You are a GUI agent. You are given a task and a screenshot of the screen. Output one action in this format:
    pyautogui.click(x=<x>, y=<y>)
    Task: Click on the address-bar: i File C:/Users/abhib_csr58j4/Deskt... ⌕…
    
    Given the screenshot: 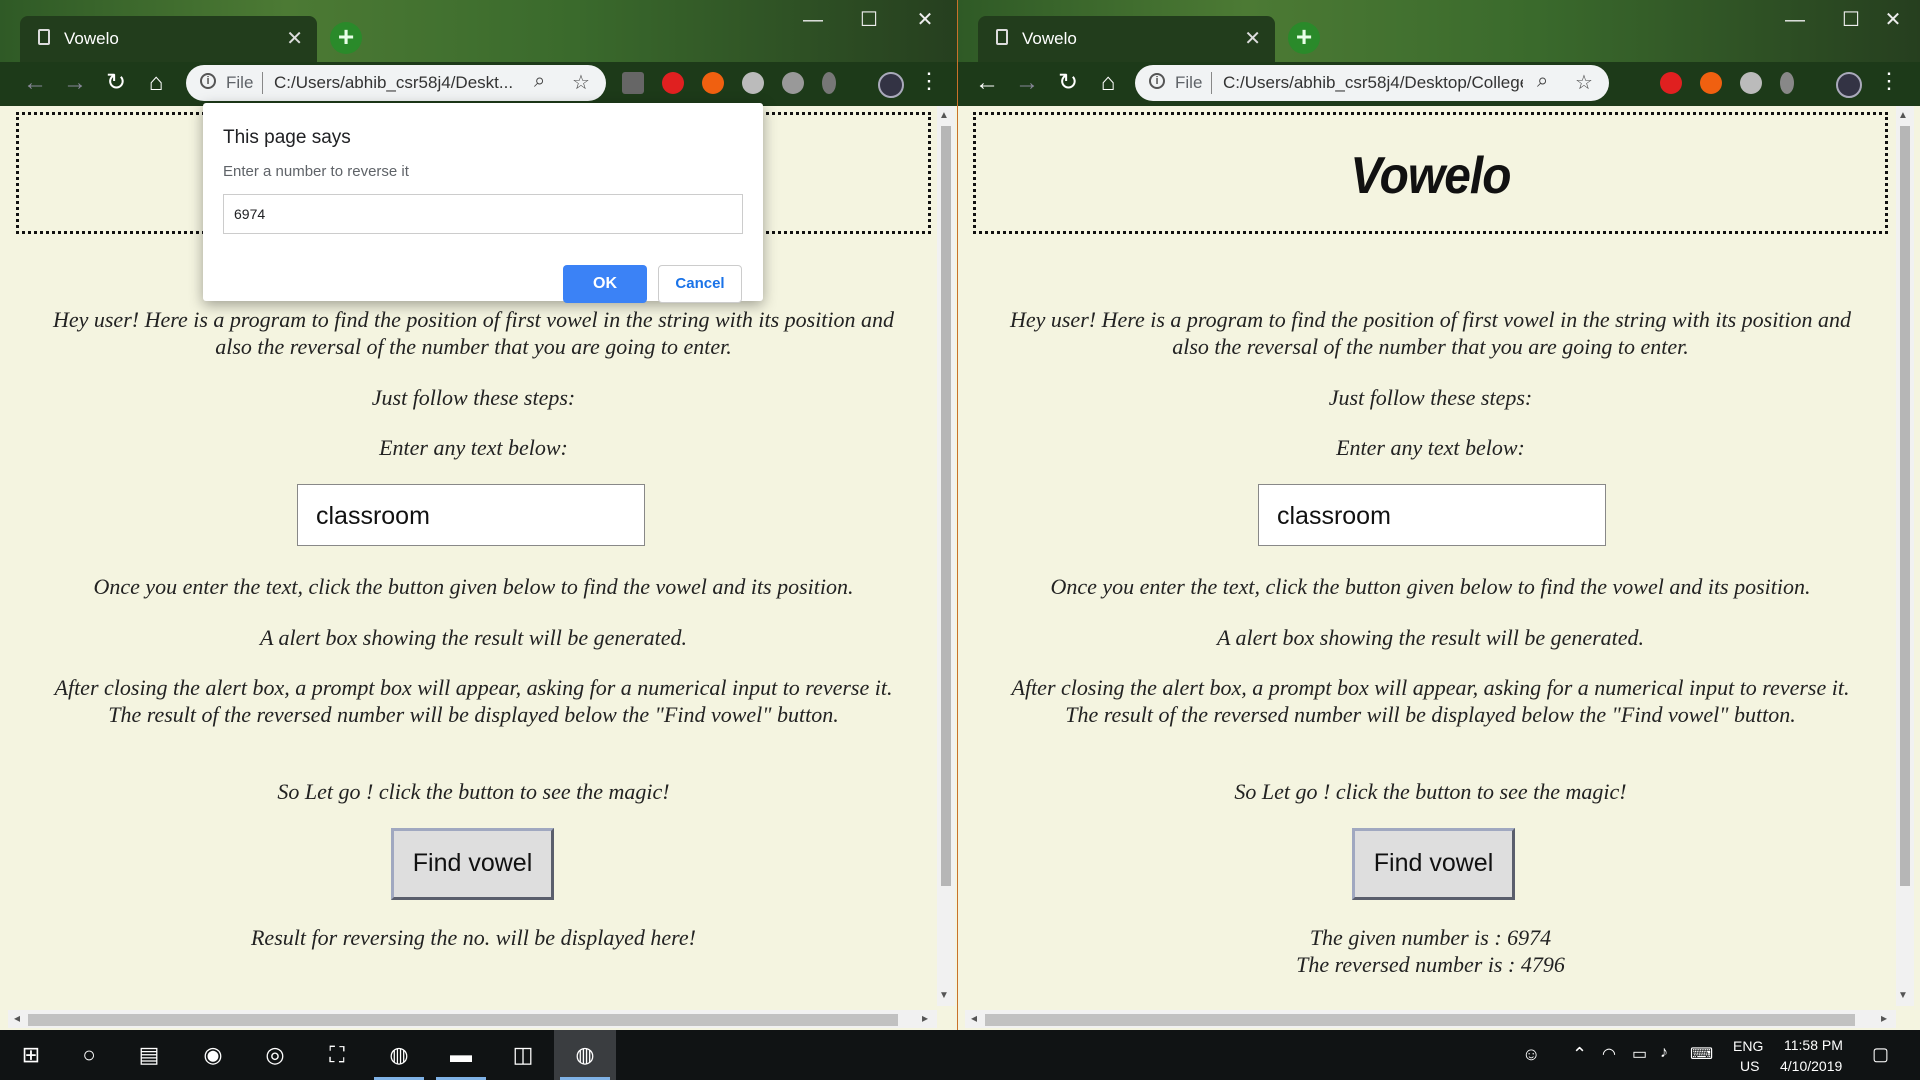 What is the action you would take?
    pyautogui.click(x=396, y=83)
    